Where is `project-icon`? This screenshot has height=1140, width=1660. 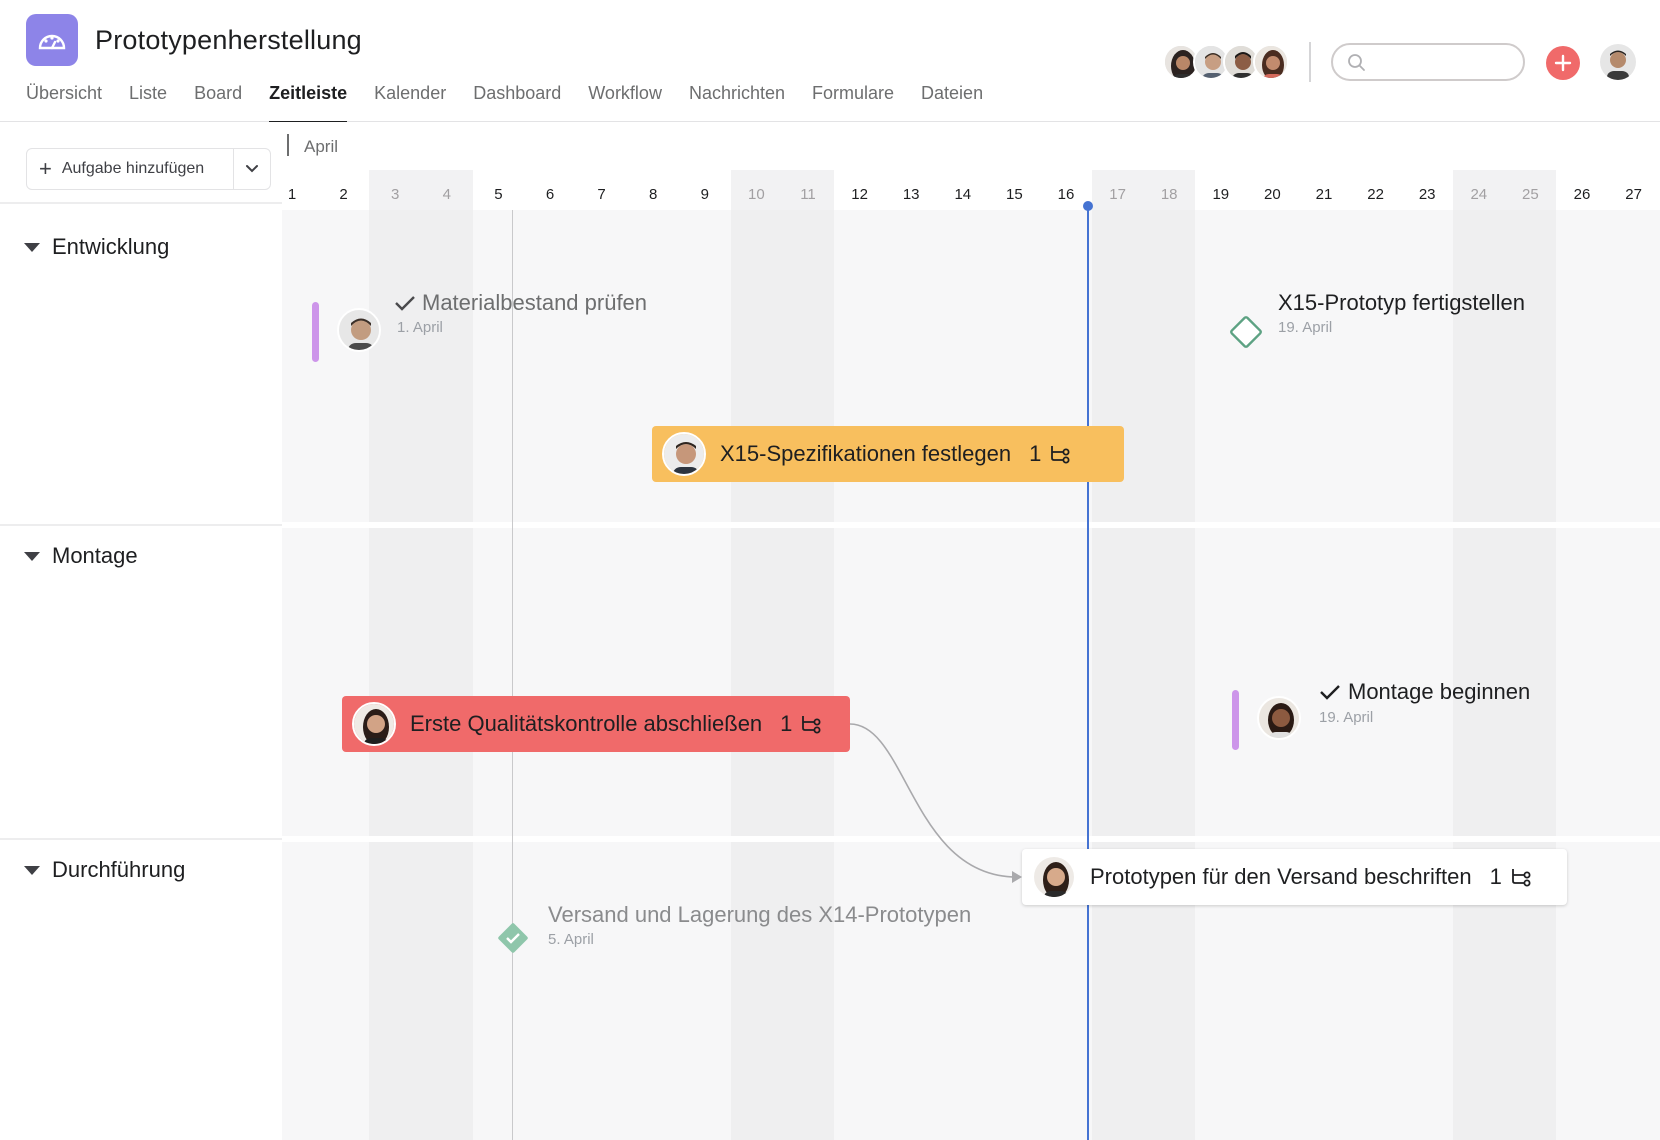 project-icon is located at coordinates (52, 40).